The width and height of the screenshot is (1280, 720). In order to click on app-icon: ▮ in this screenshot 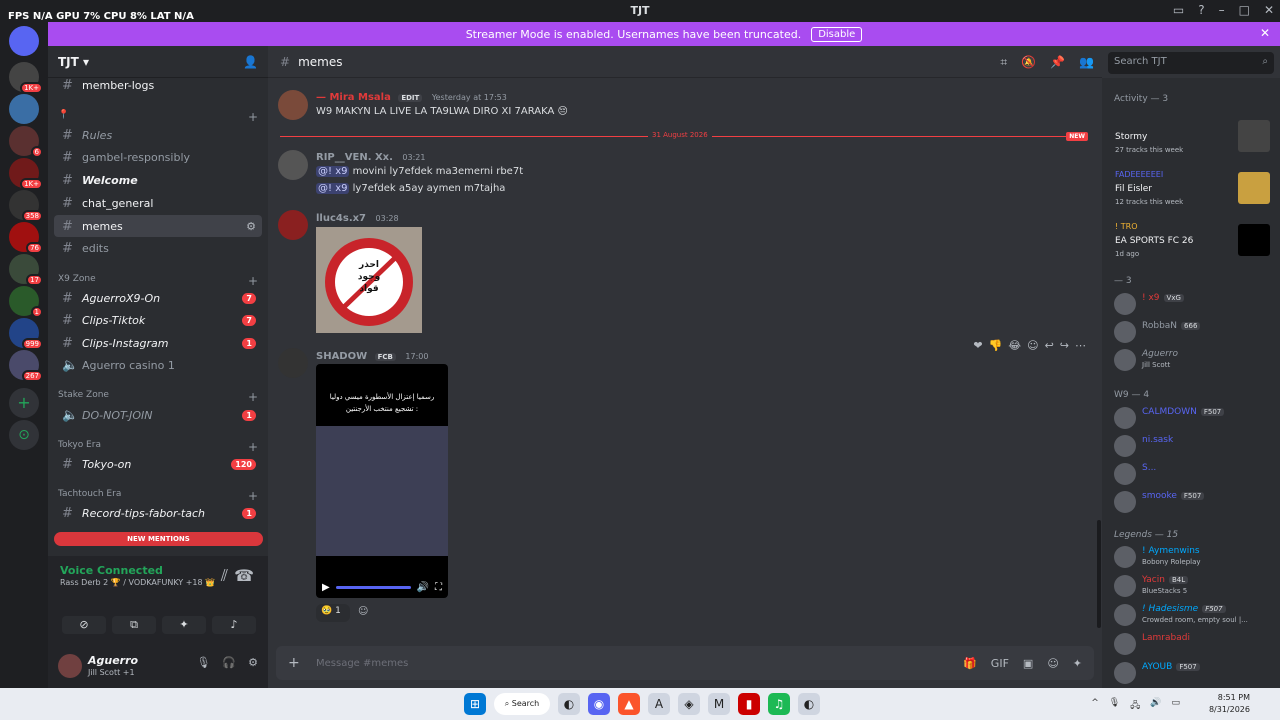, I will do `click(749, 704)`.